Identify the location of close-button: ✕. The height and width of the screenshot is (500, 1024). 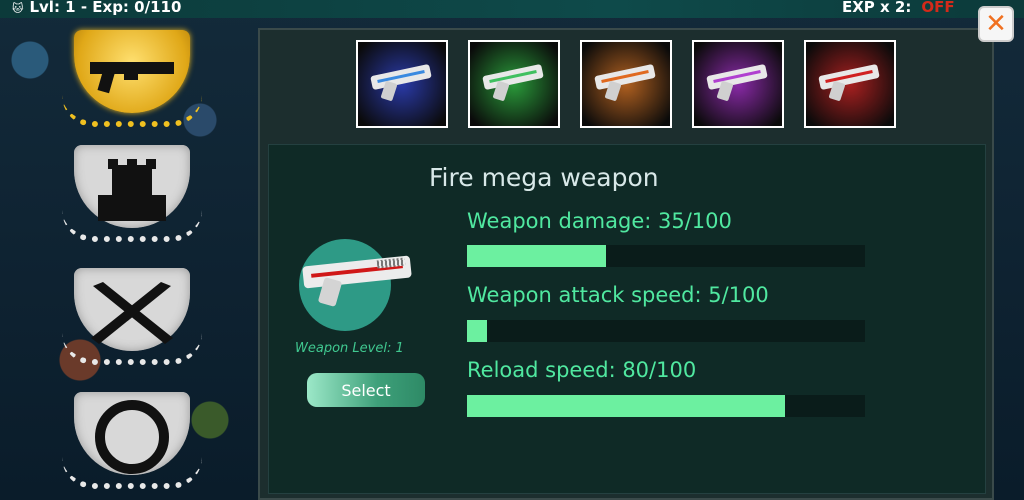
(996, 24).